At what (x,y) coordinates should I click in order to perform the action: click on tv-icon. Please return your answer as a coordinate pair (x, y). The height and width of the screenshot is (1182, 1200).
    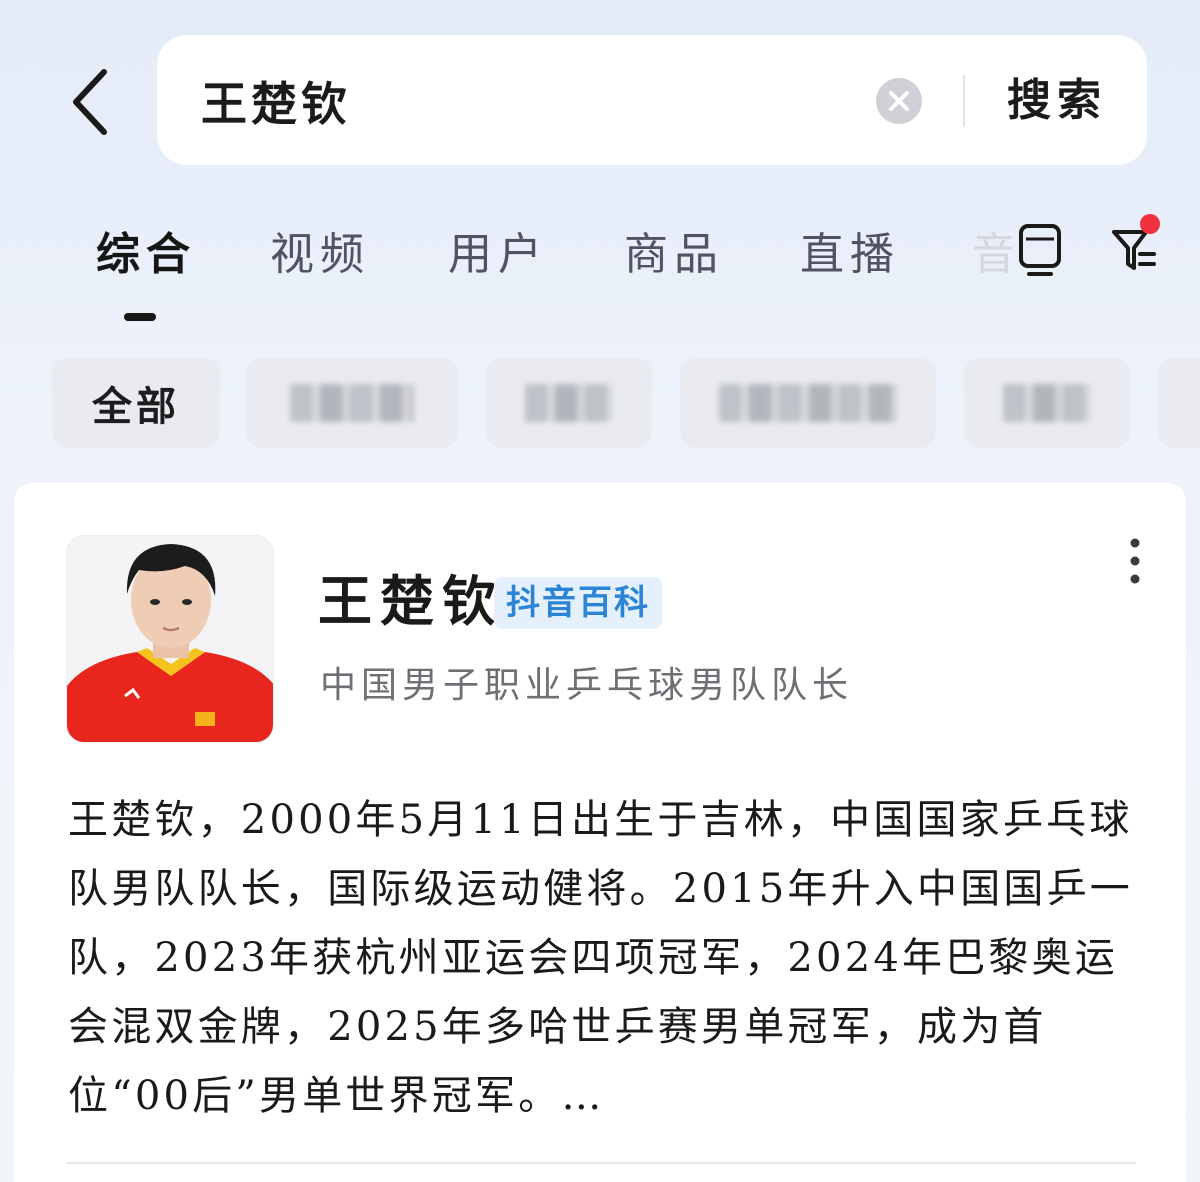
    Looking at the image, I should click on (1040, 250).